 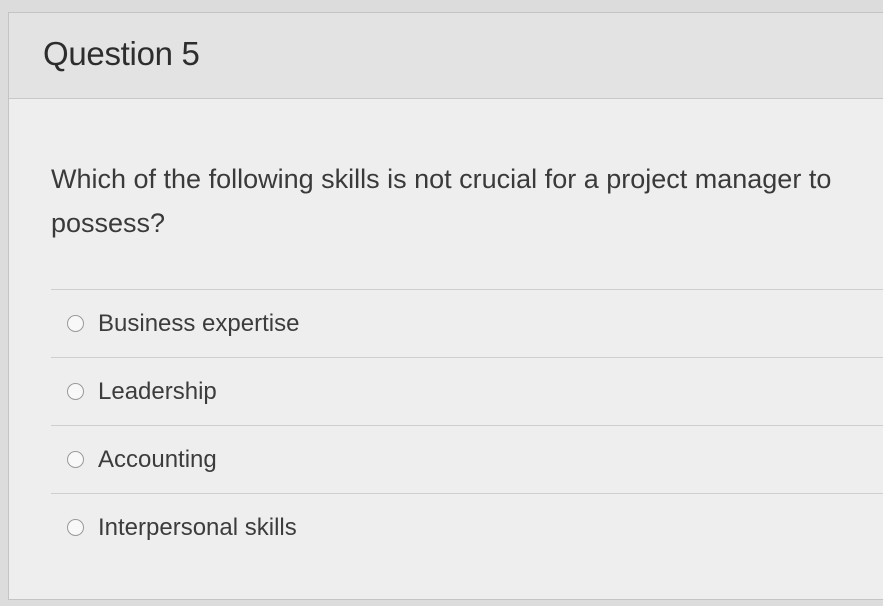 I want to click on answer-label: Interpersonal skills, so click(x=197, y=527).